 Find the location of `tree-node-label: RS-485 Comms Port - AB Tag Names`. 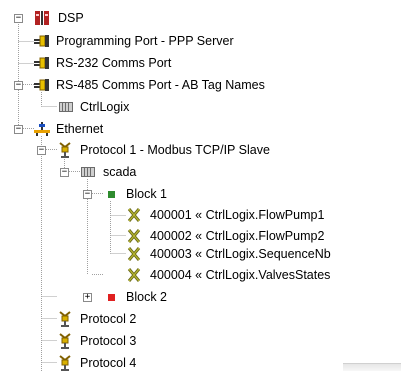

tree-node-label: RS-485 Comms Port - AB Tag Names is located at coordinates (160, 85).